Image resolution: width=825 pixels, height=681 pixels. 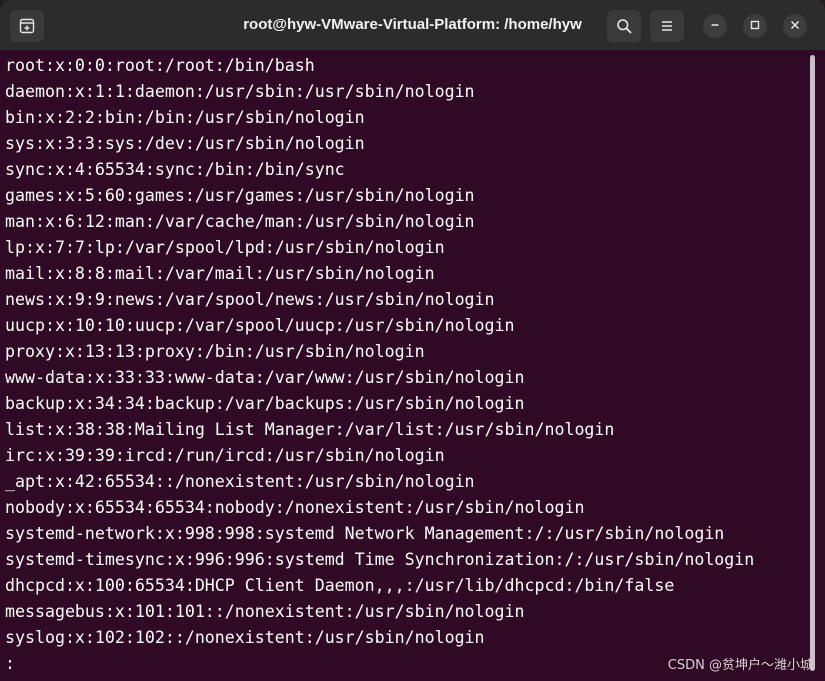 I want to click on terminal-line: sys:x:3:3:sys:/dev:/usr/sbin/nologin, so click(x=185, y=143).